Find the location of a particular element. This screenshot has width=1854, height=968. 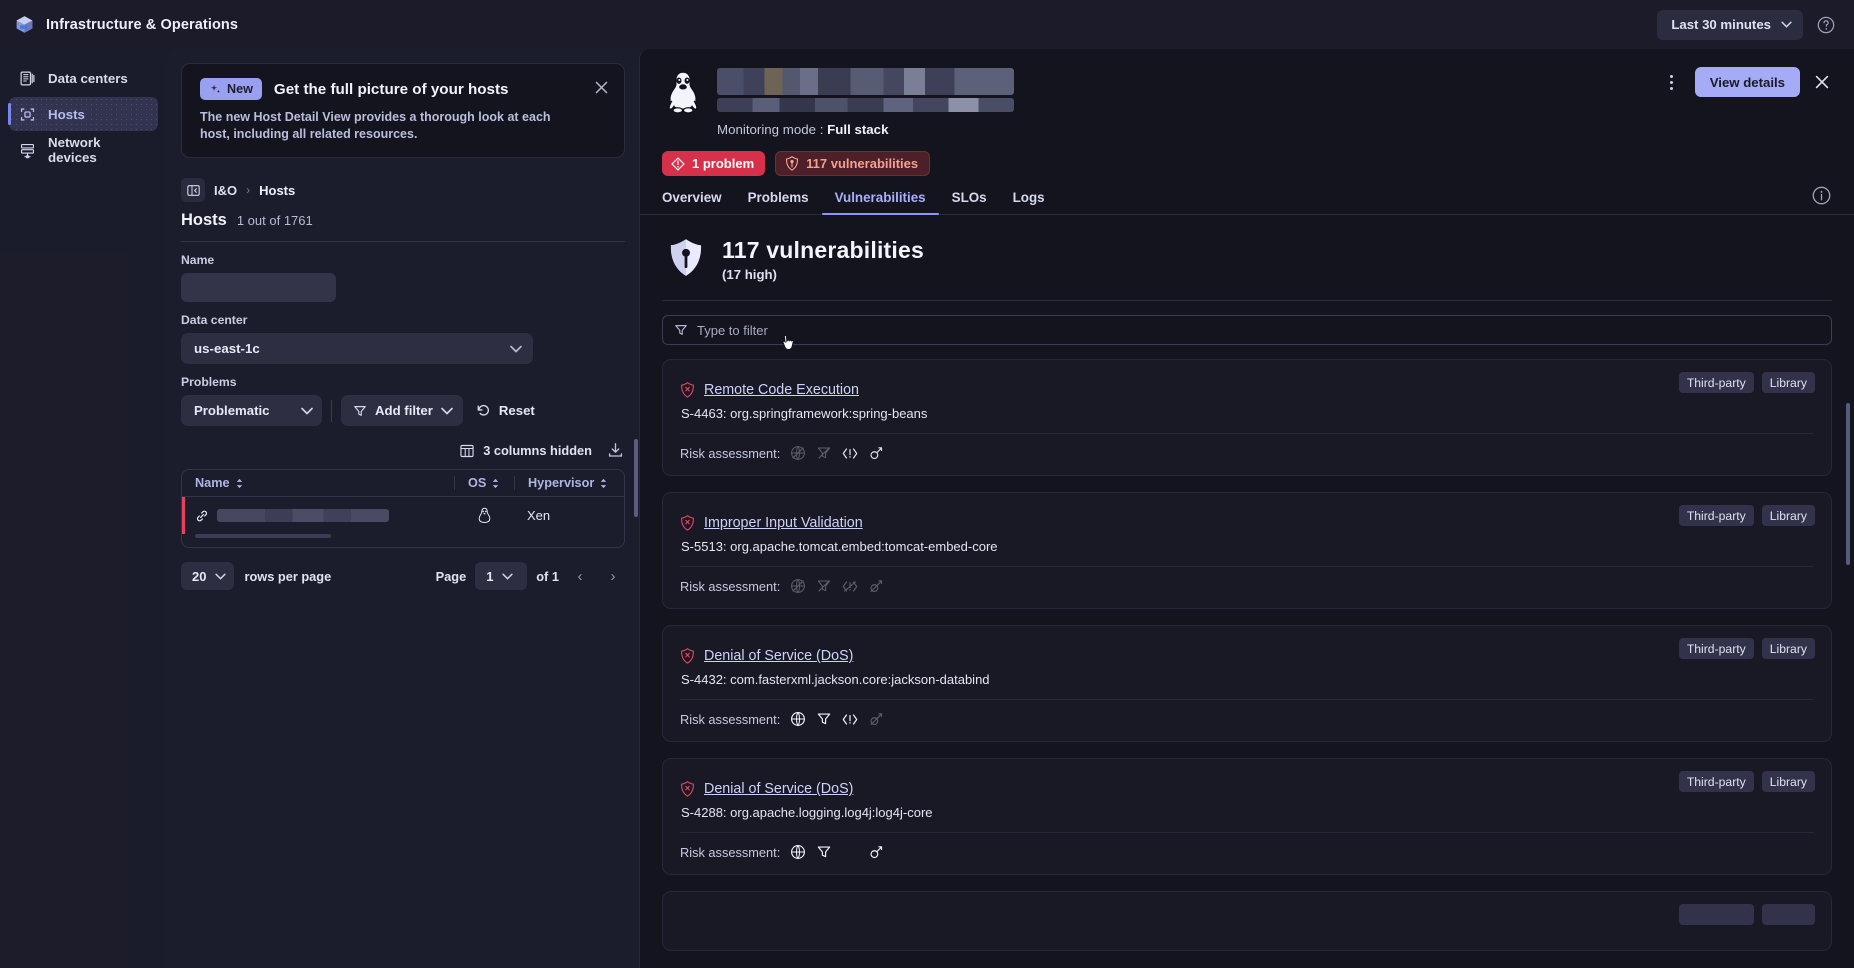

detail-pane-scrollbar is located at coordinates (1848, 484).